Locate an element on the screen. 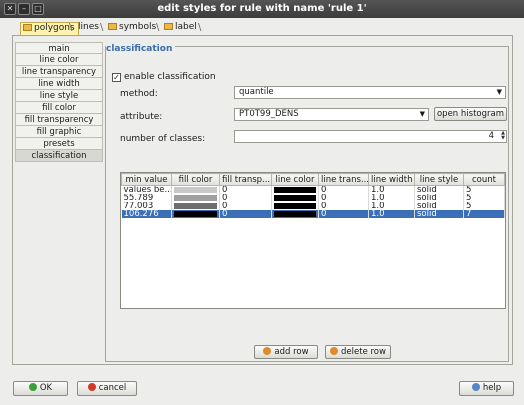 This screenshot has width=524, height=405. column-header: line style is located at coordinates (439, 179).